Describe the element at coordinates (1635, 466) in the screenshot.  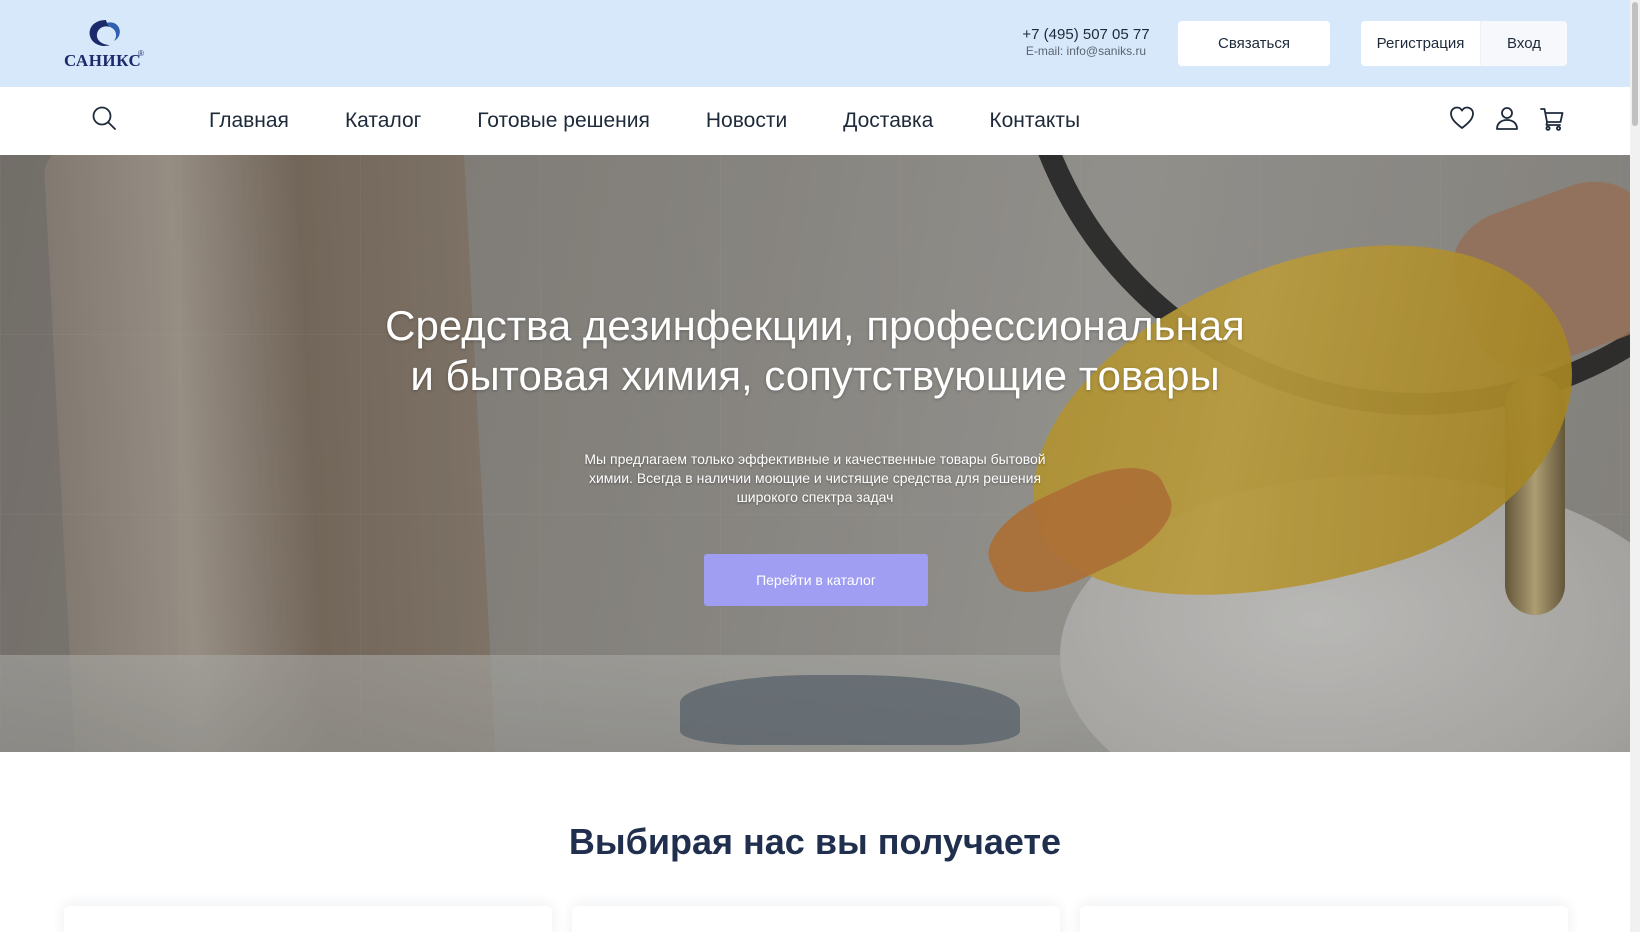
I see `scrollbar` at that location.